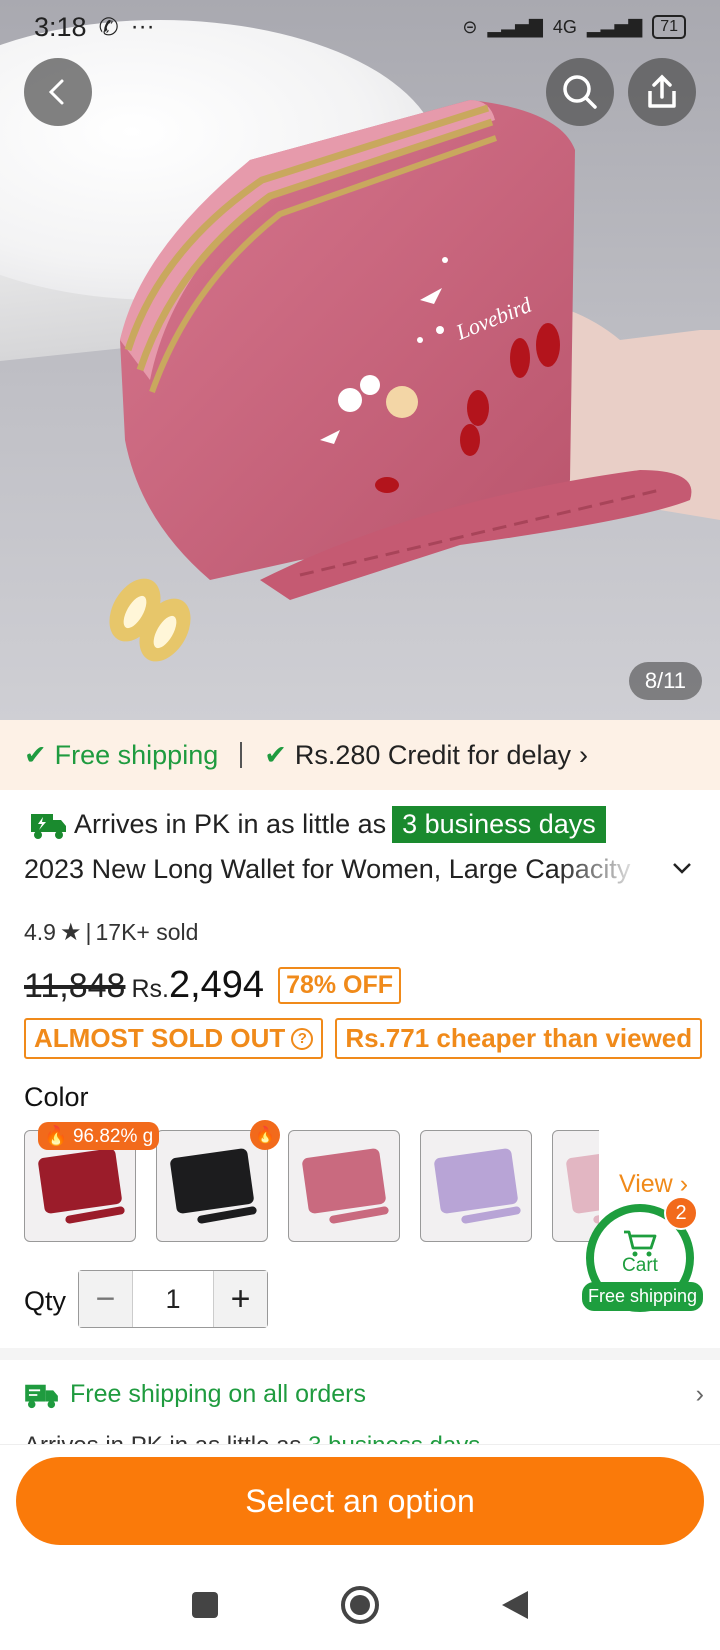 This screenshot has height=1650, width=720. I want to click on floating-cart: Cart 2 Free shipping, so click(643, 1254).